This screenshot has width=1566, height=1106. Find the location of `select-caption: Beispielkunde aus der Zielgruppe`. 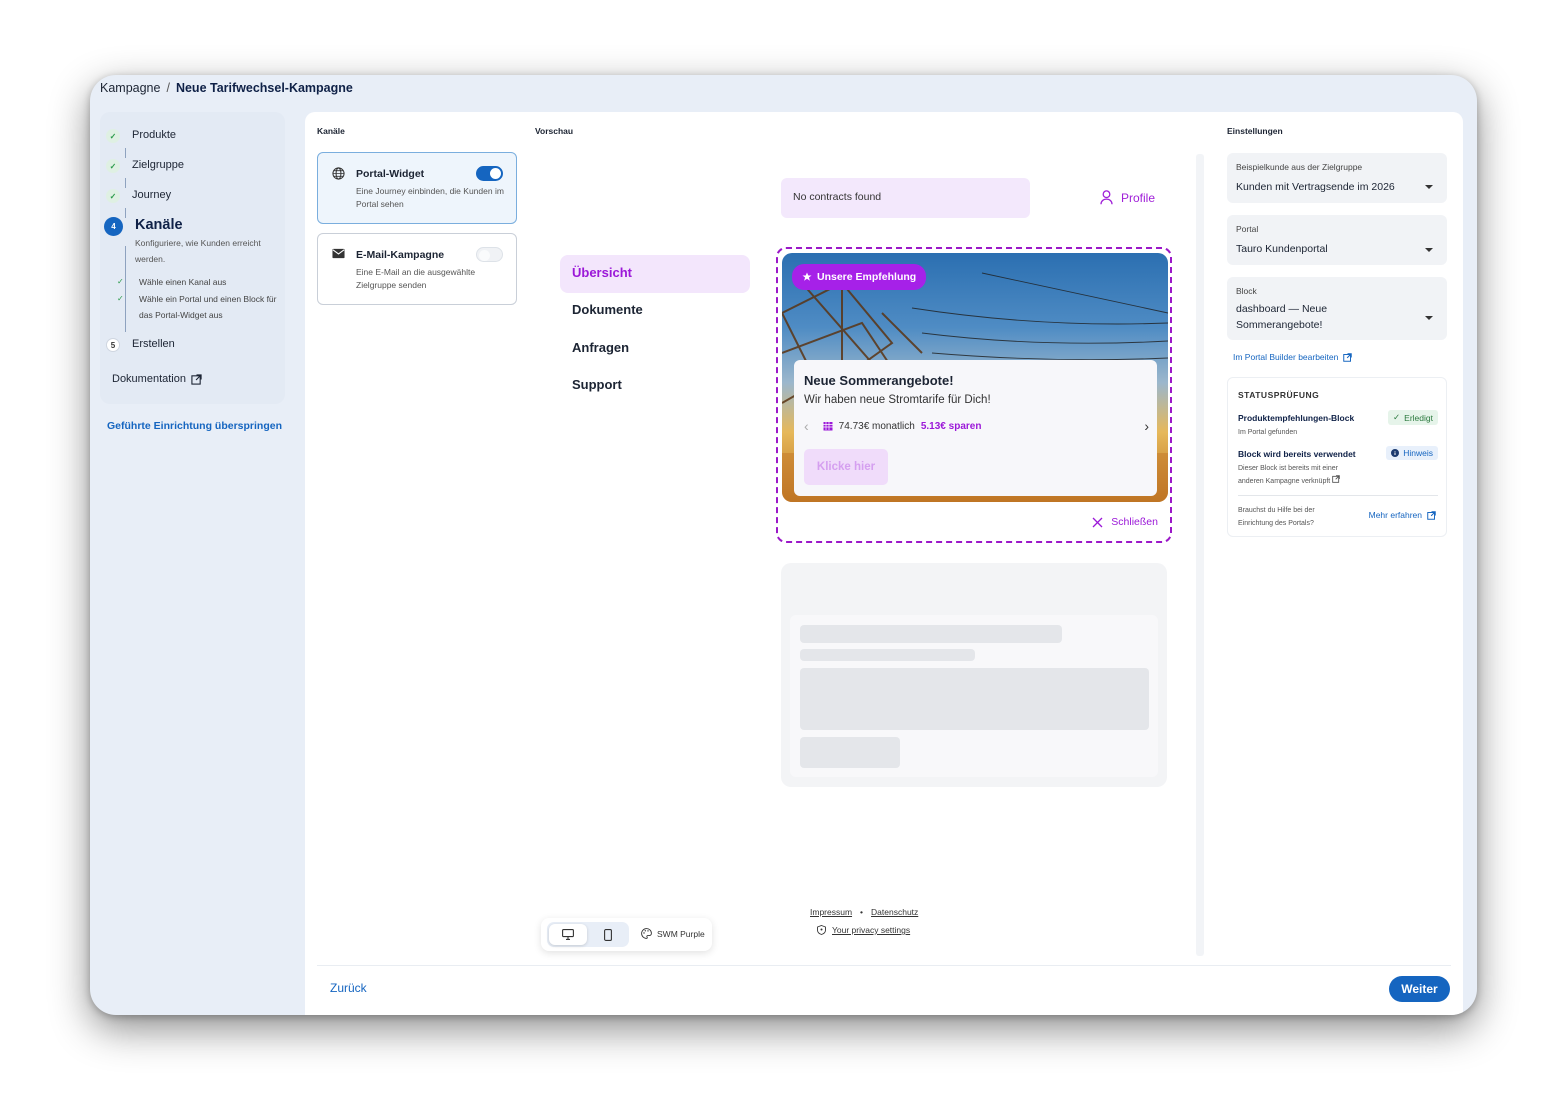

select-caption: Beispielkunde aus der Zielgruppe is located at coordinates (1299, 167).